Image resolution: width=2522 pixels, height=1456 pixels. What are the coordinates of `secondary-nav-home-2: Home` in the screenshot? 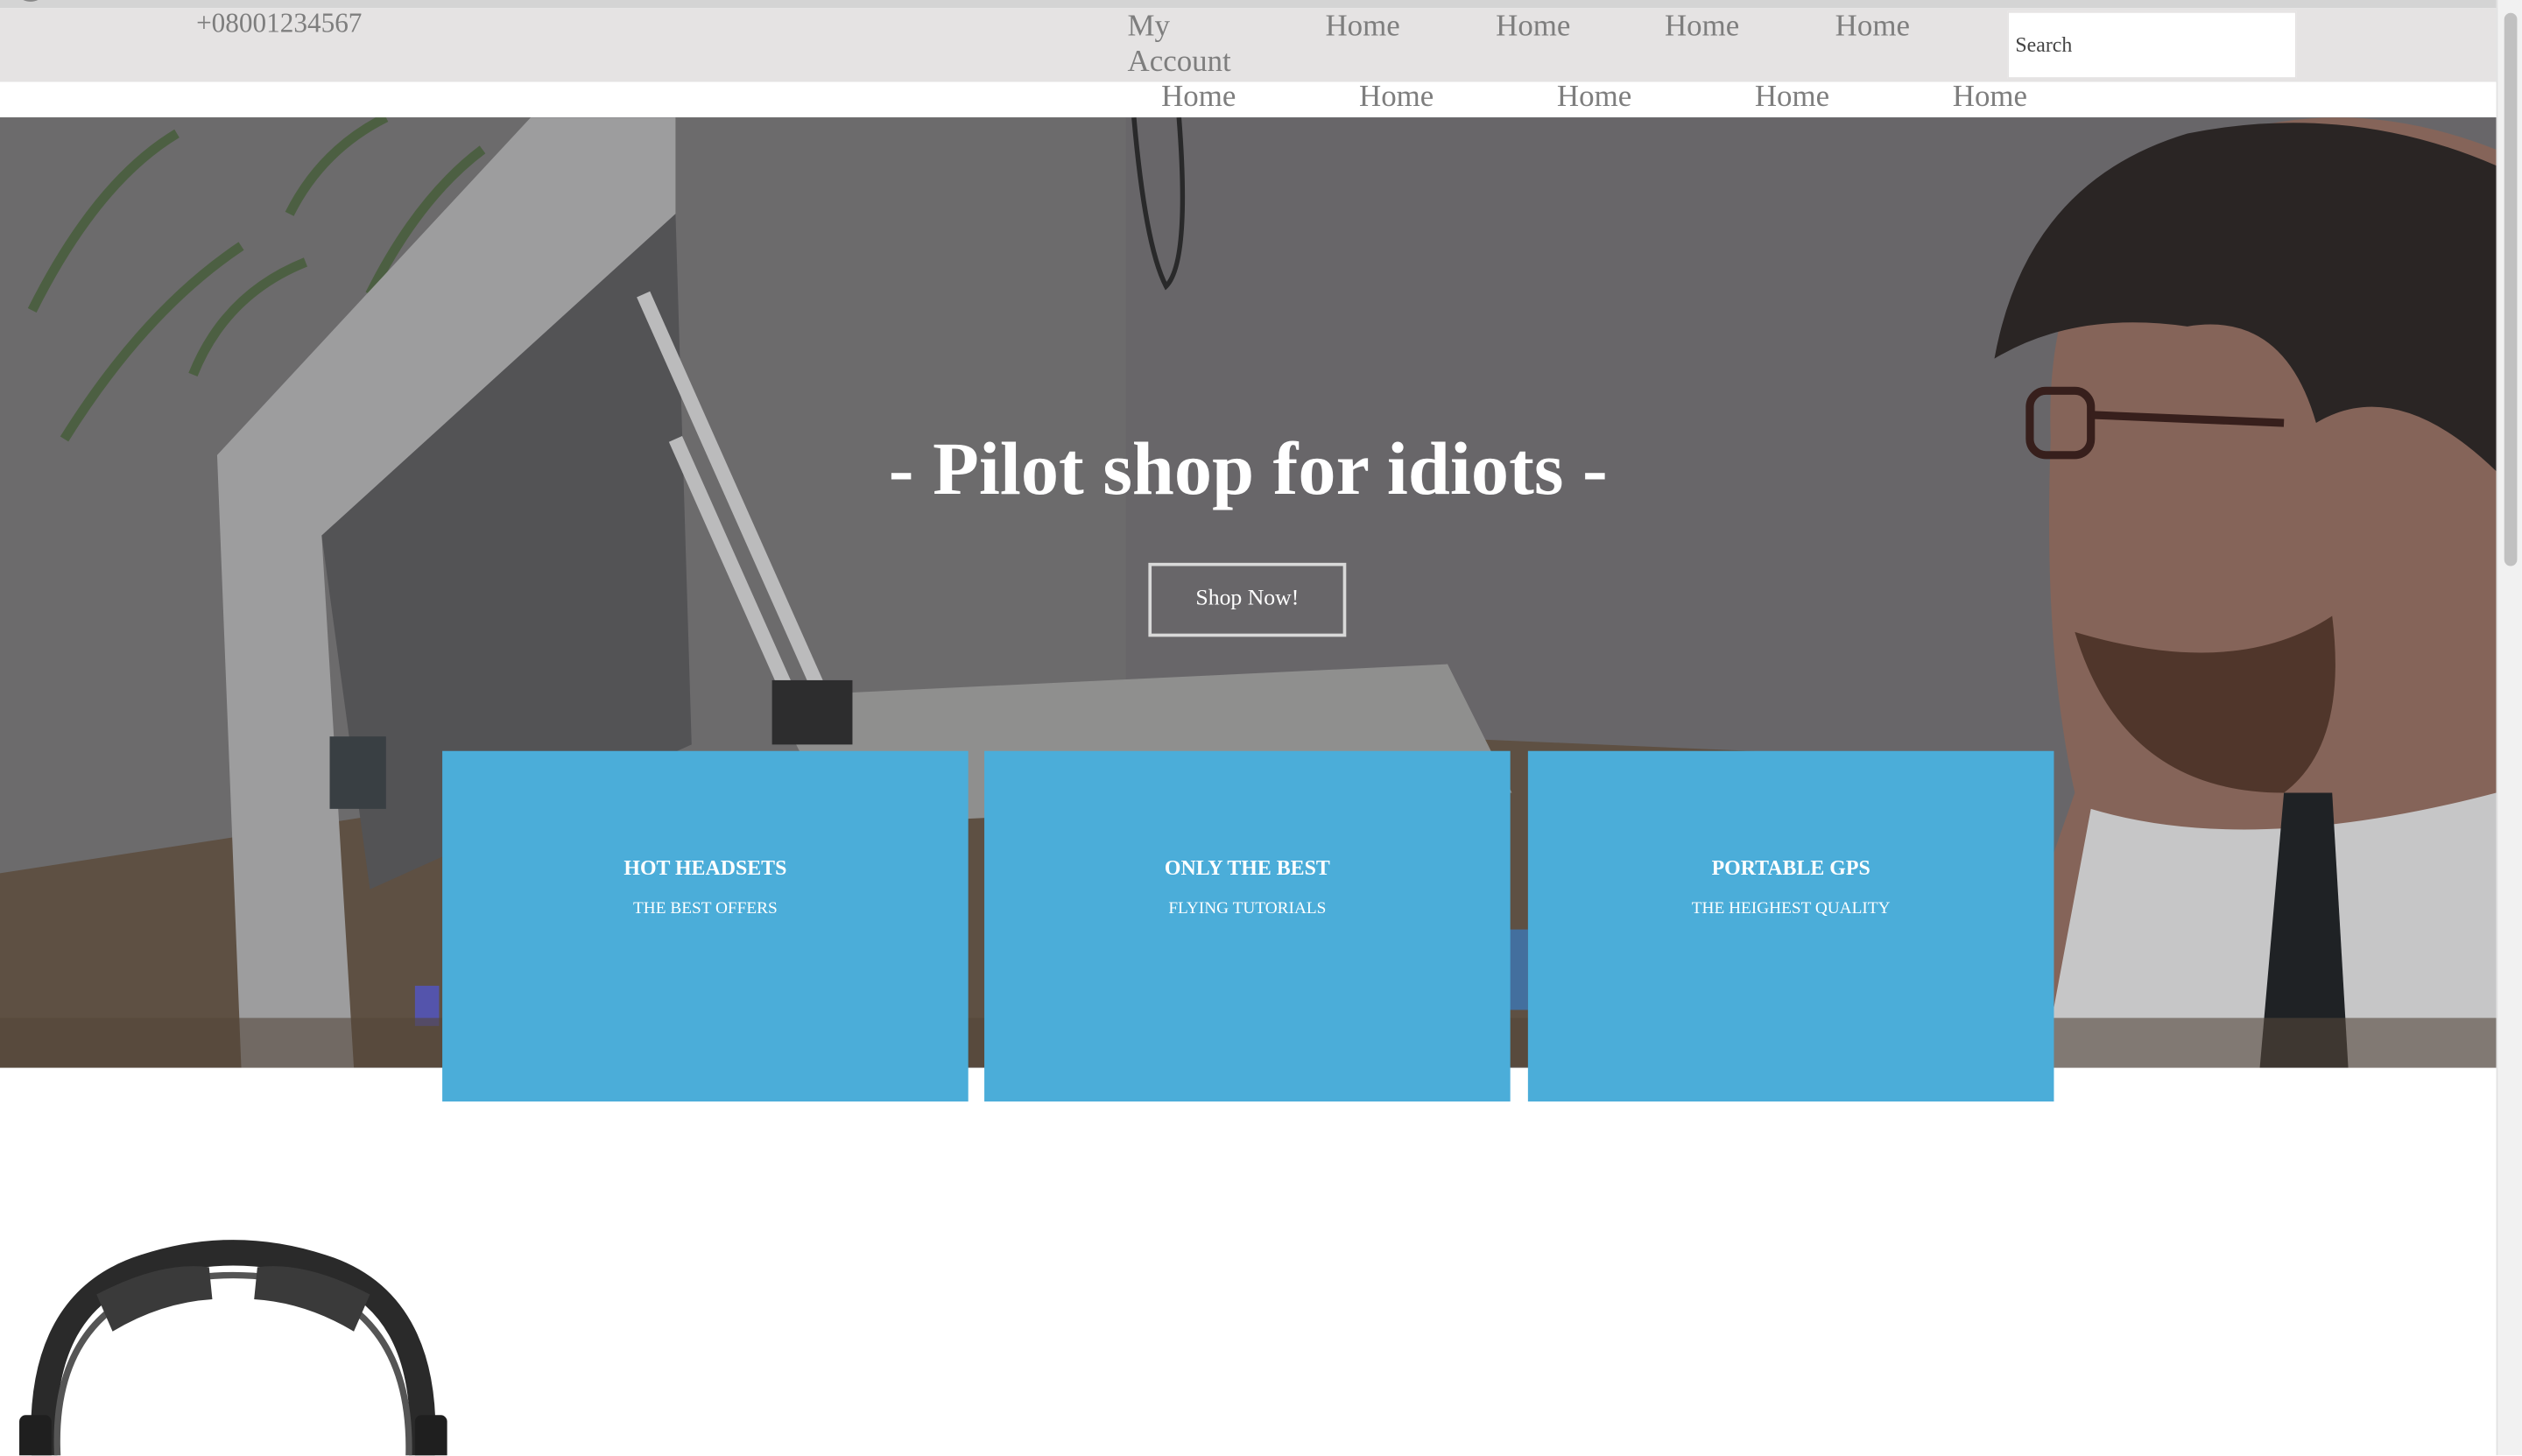 It's located at (1396, 98).